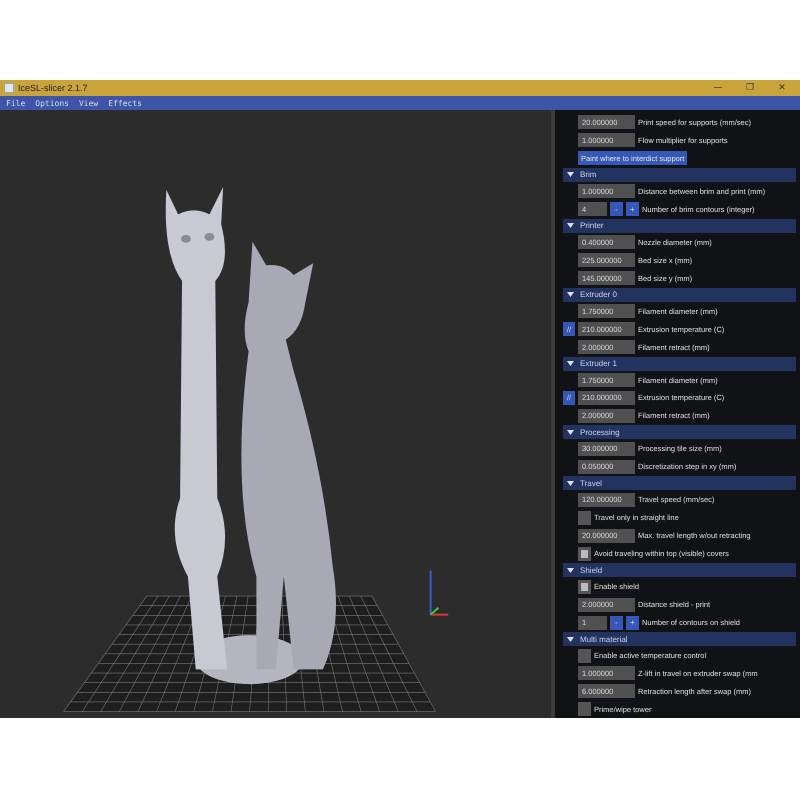 The width and height of the screenshot is (800, 800). I want to click on app-icon, so click(9, 88).